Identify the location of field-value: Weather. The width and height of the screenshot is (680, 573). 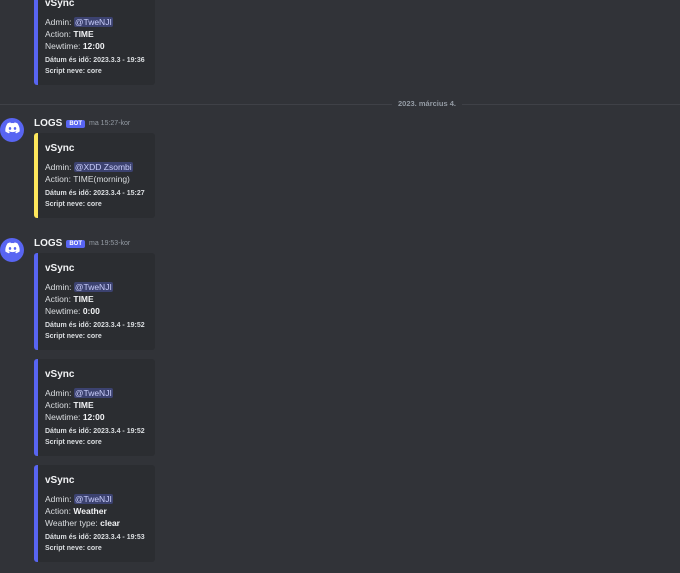
(90, 511).